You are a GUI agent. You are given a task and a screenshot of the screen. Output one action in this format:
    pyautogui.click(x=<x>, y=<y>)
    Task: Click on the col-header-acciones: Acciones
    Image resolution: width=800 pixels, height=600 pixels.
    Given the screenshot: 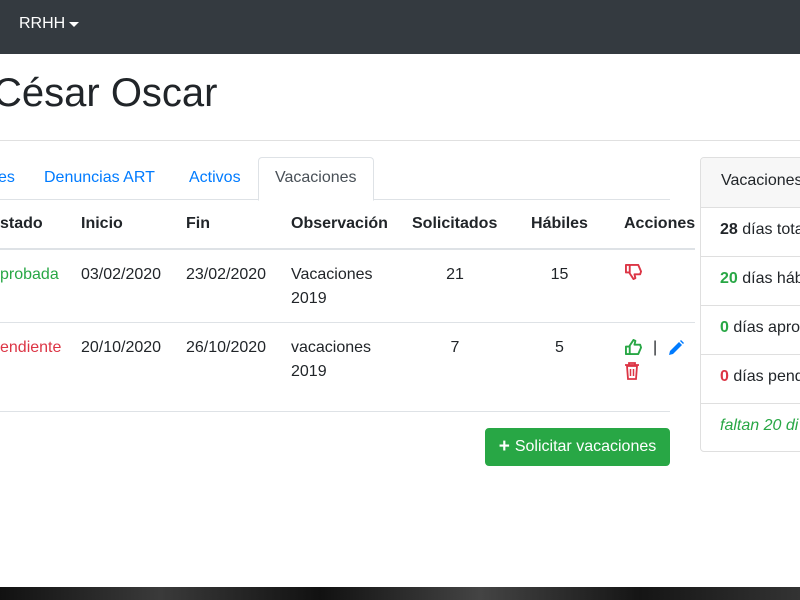 What is the action you would take?
    pyautogui.click(x=649, y=225)
    